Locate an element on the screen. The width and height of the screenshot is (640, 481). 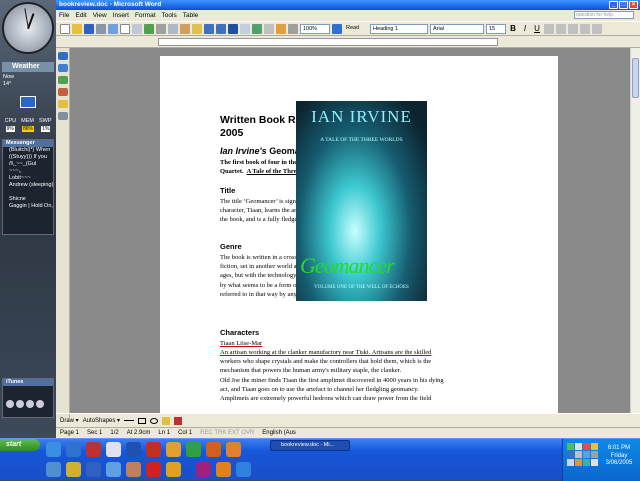
email-icon is located at coordinates (113, 28).